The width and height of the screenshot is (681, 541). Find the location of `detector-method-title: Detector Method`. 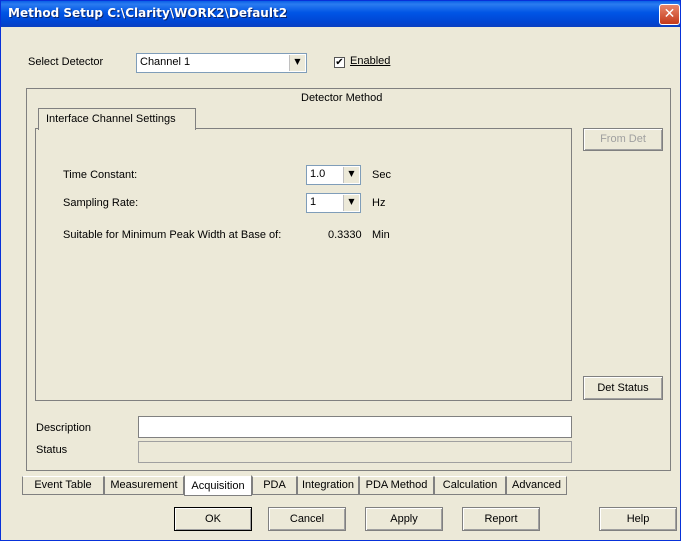

detector-method-title: Detector Method is located at coordinates (342, 98).